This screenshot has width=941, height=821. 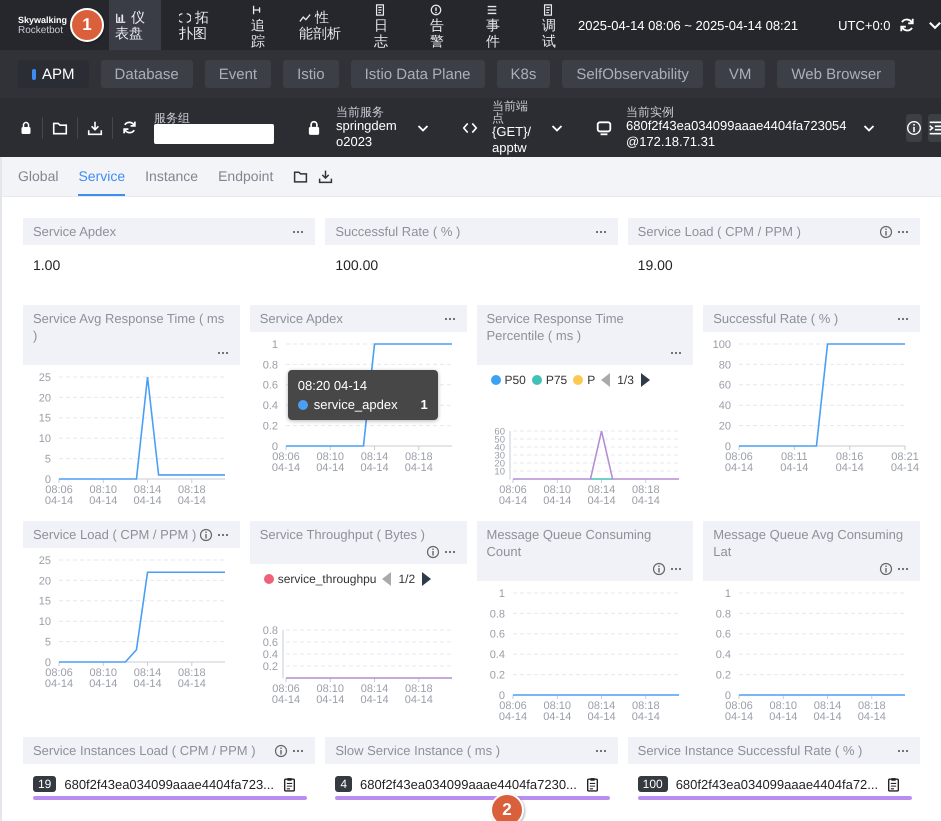 I want to click on nav-item: 日志, so click(x=382, y=25).